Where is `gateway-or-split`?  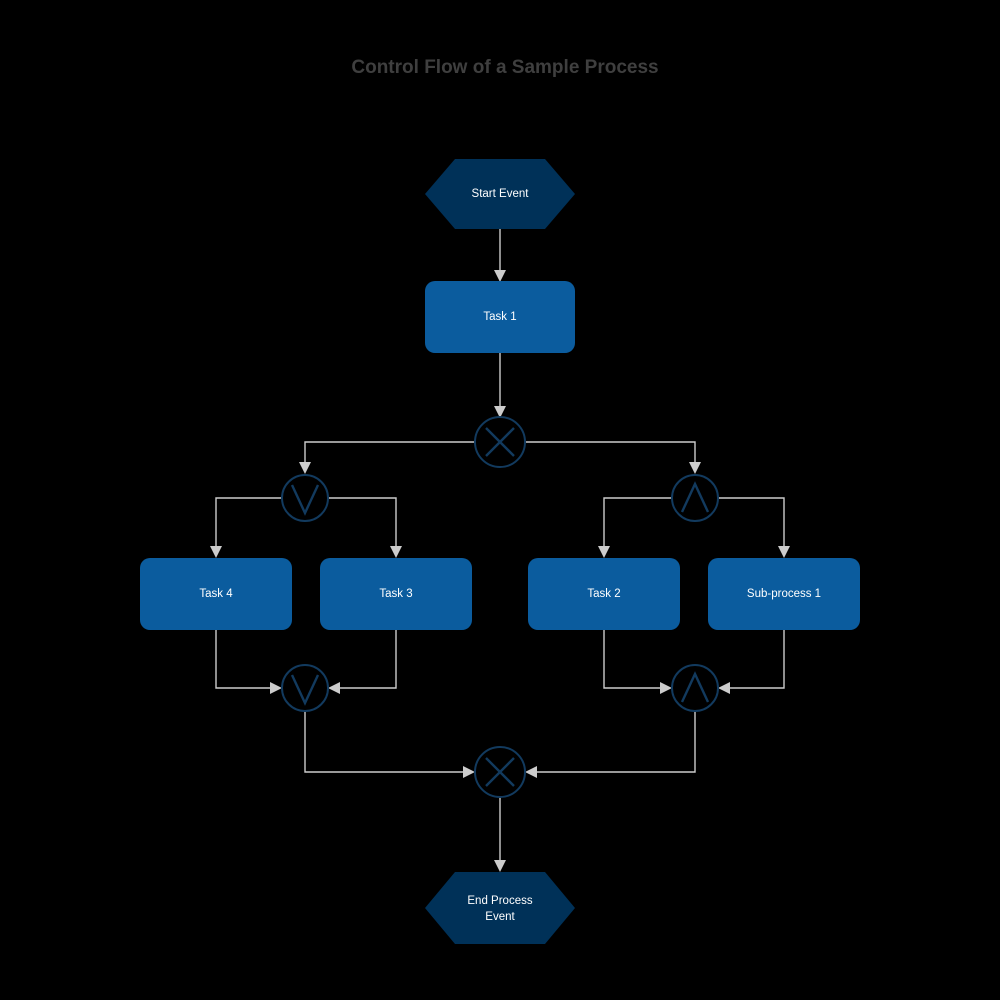 gateway-or-split is located at coordinates (305, 498).